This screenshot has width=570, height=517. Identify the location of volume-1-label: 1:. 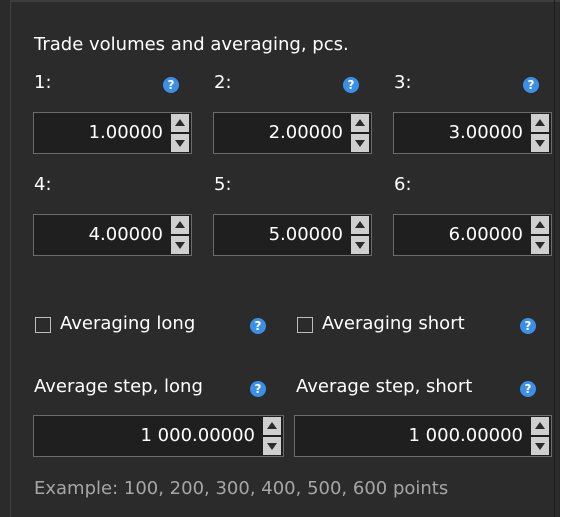
(43, 82).